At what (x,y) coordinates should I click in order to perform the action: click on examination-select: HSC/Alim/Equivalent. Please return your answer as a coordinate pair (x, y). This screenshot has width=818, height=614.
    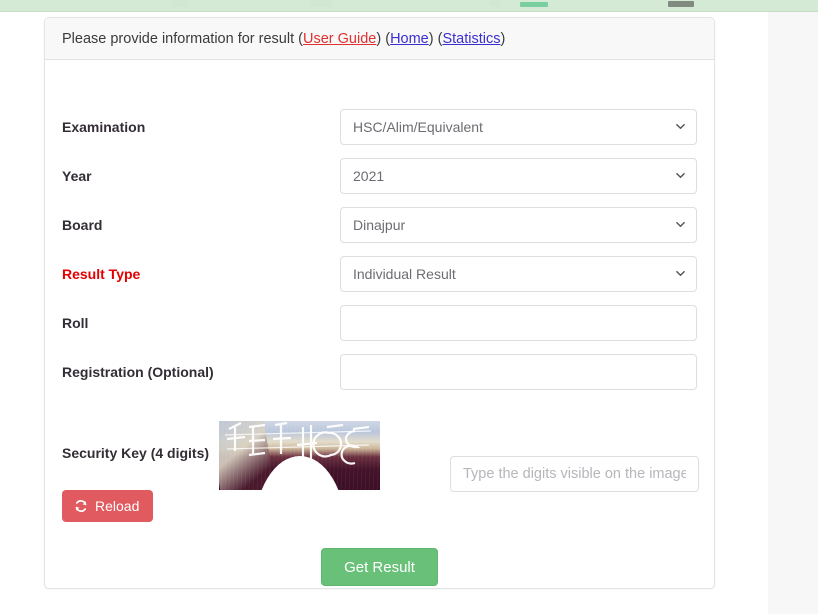
    Looking at the image, I should click on (518, 127).